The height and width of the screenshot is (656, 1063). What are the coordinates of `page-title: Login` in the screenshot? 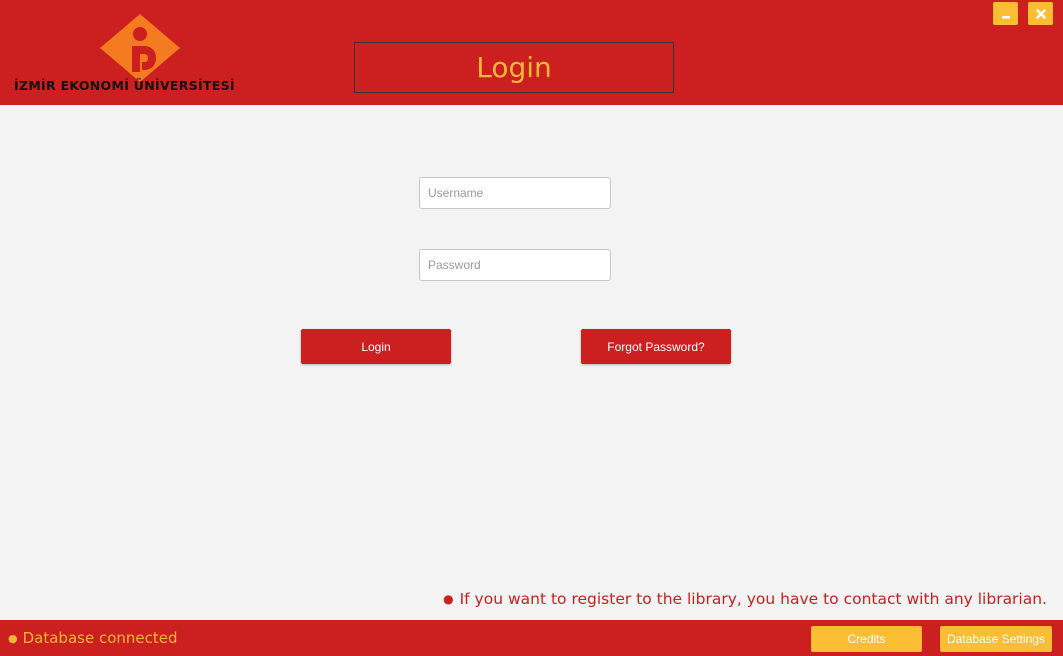 It's located at (514, 67).